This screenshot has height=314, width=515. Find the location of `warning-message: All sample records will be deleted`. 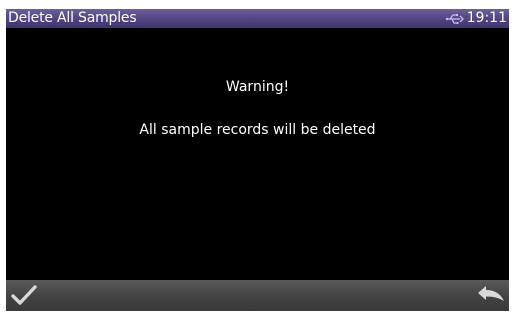

warning-message: All sample records will be deleted is located at coordinates (257, 130).